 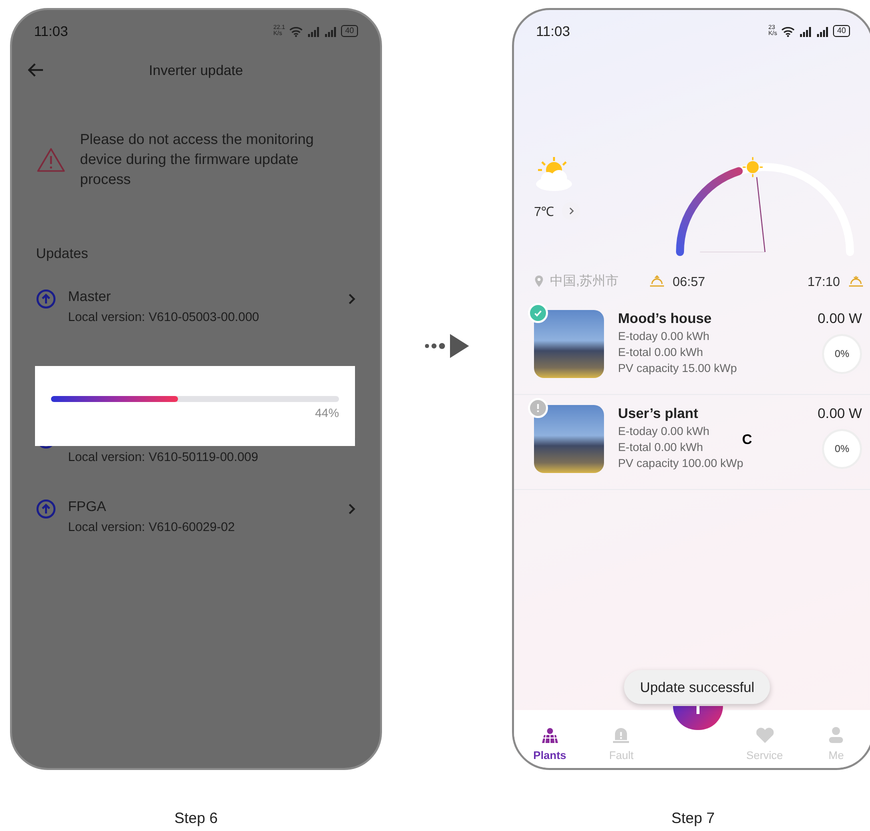 I want to click on warning-message: Please do not access the monitoring device during the firmware update process, so click(x=197, y=160).